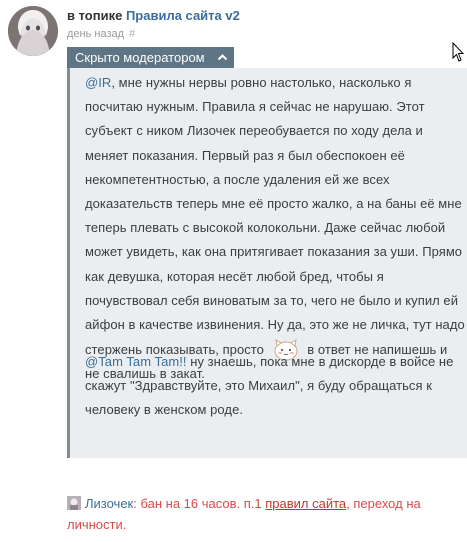 The height and width of the screenshot is (542, 467). I want to click on moderator-link: Лизочек, so click(109, 503).